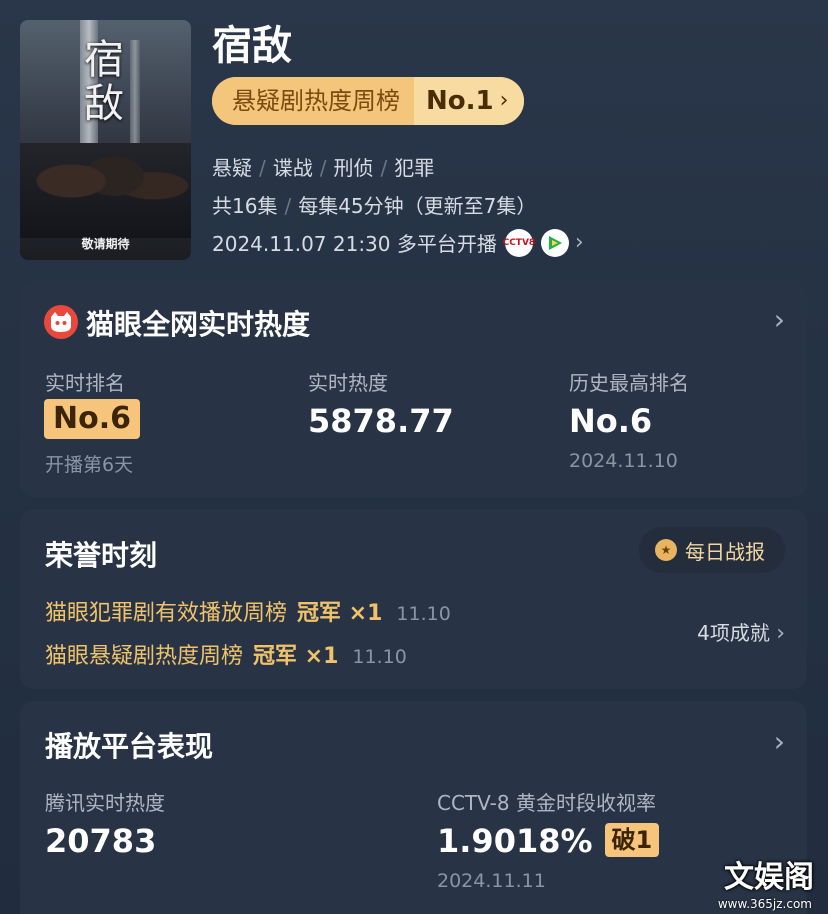 Image resolution: width=828 pixels, height=914 pixels. Describe the element at coordinates (348, 383) in the screenshot. I see `realtime-heat-label: 实时热度` at that location.